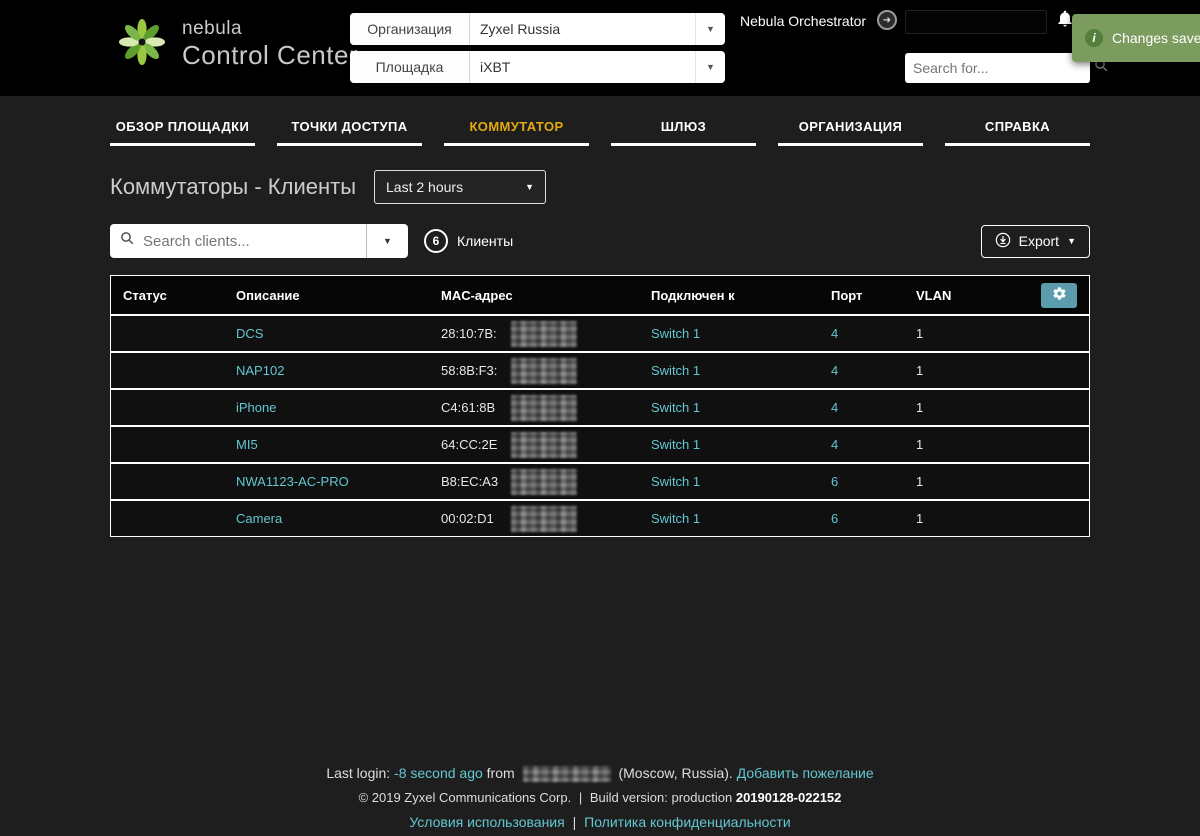 The height and width of the screenshot is (836, 1200). I want to click on tab-help: СПРАВКА, so click(1017, 126).